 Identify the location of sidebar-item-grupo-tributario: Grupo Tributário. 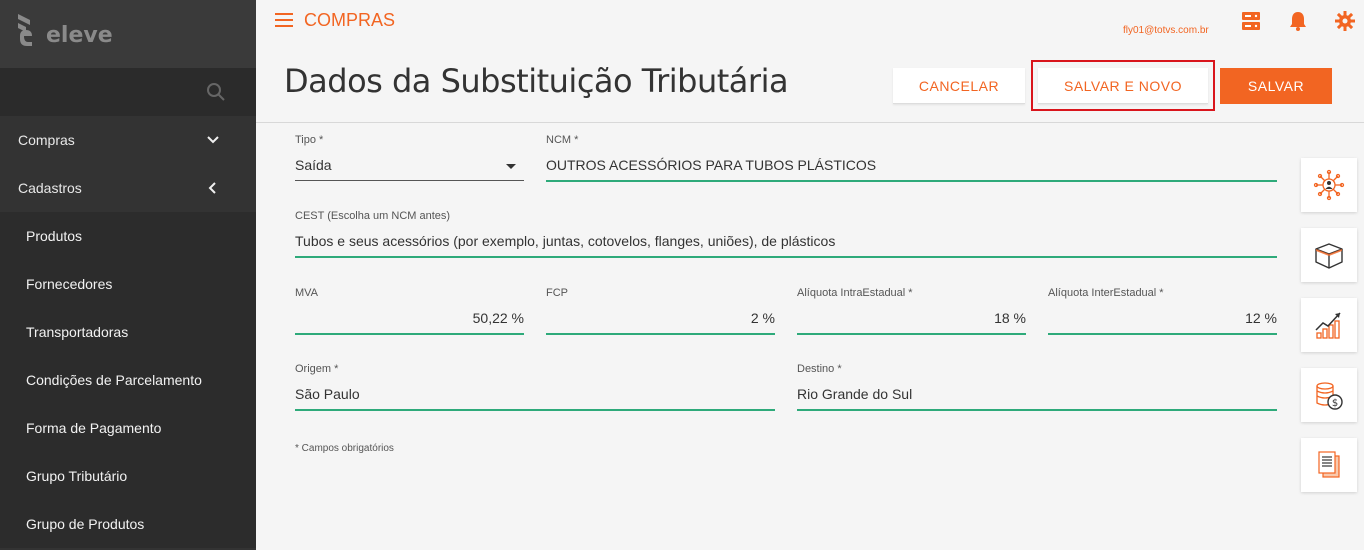
(128, 476).